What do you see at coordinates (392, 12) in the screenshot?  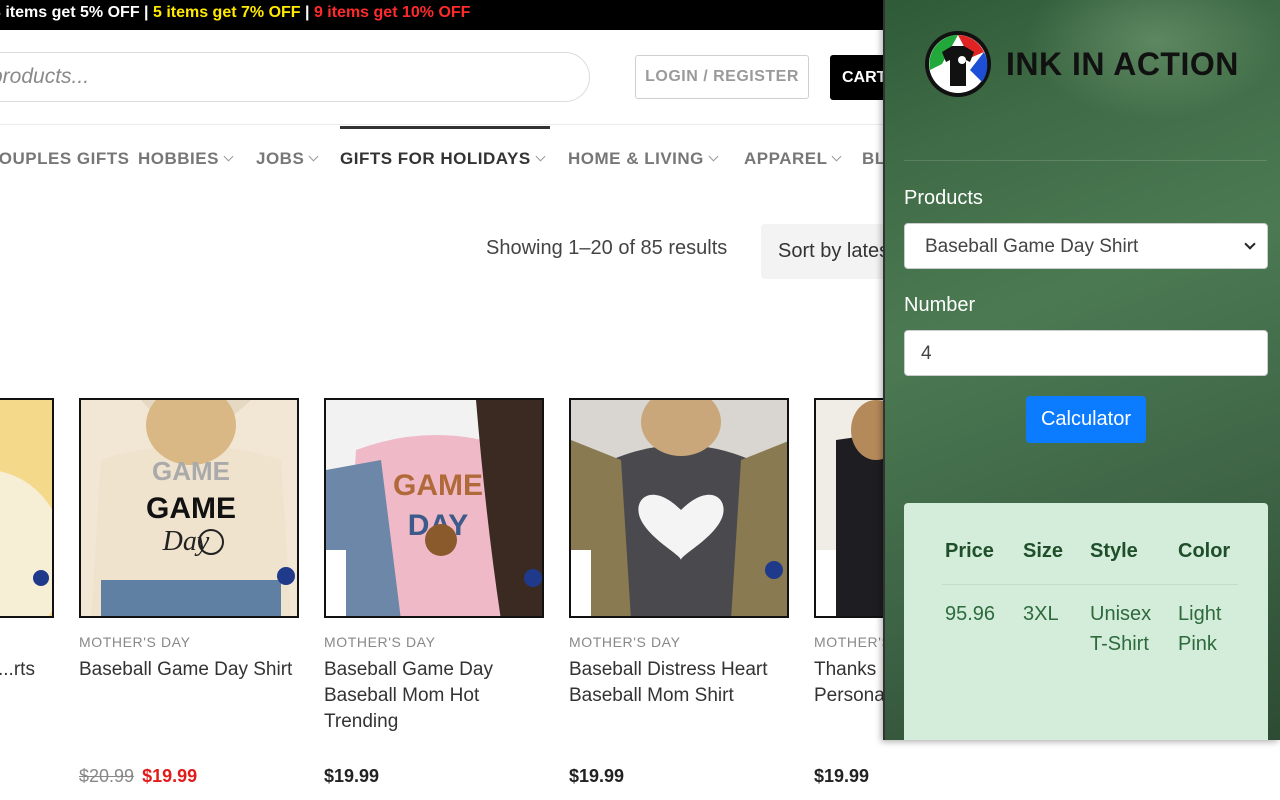 I see `promo-tier-3: 9 items get 10% OFF` at bounding box center [392, 12].